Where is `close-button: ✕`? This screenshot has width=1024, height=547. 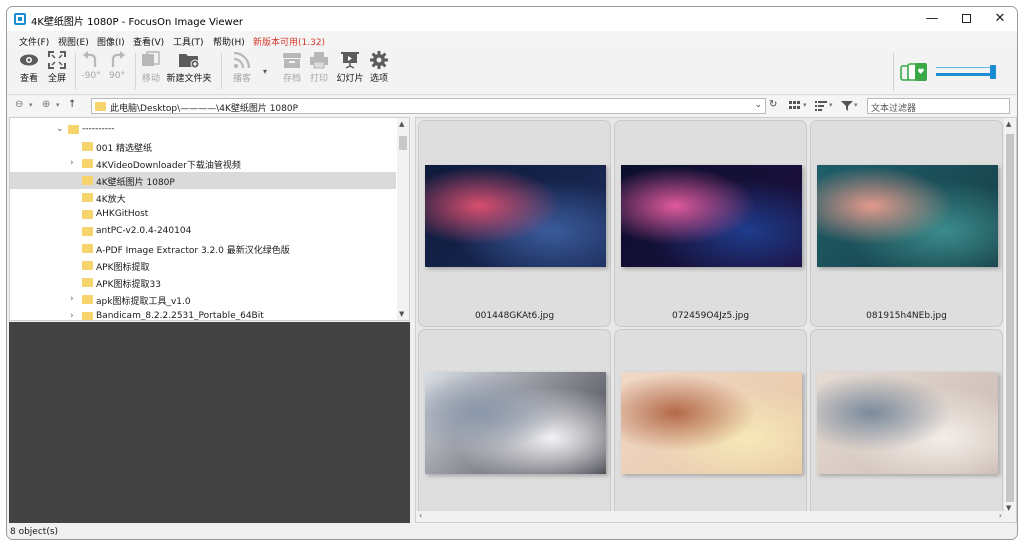
close-button: ✕ is located at coordinates (1000, 19).